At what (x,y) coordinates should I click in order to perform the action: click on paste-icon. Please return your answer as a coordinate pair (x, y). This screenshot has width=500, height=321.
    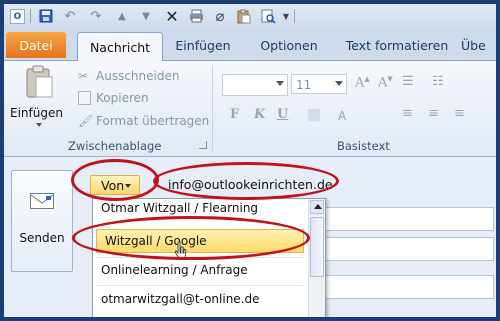
    Looking at the image, I should click on (244, 16).